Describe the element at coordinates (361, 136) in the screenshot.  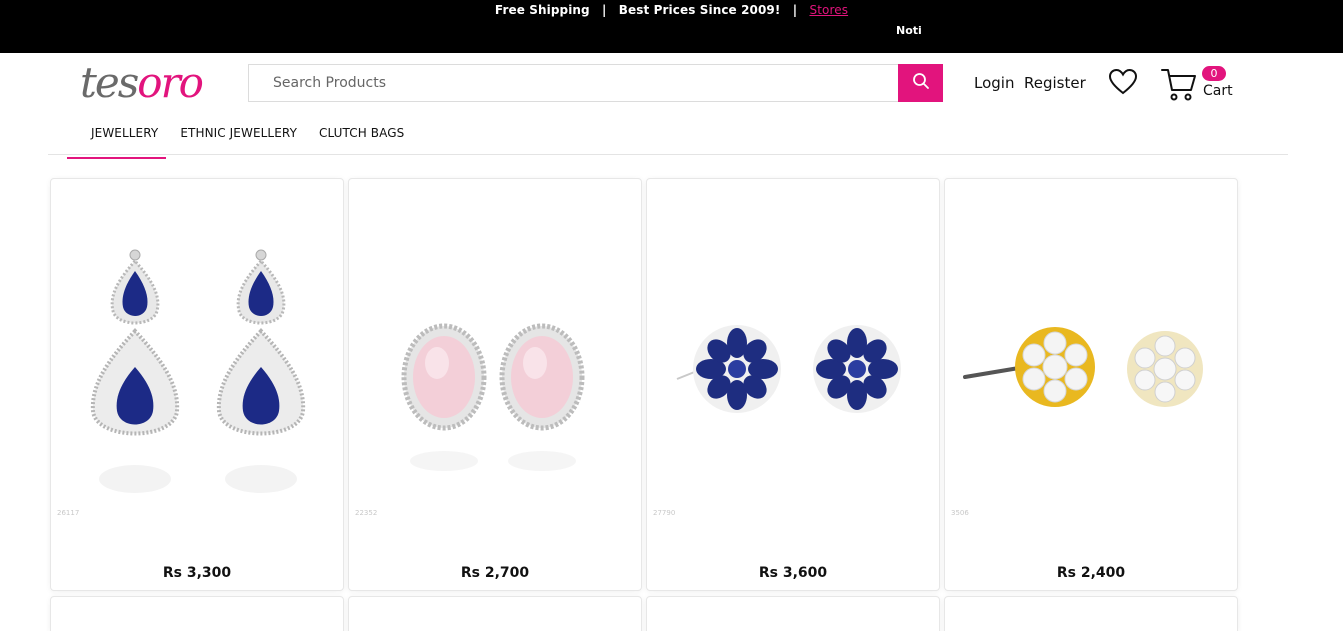
I see `nav-item-clutch-bags: CLUTCH BAGS` at that location.